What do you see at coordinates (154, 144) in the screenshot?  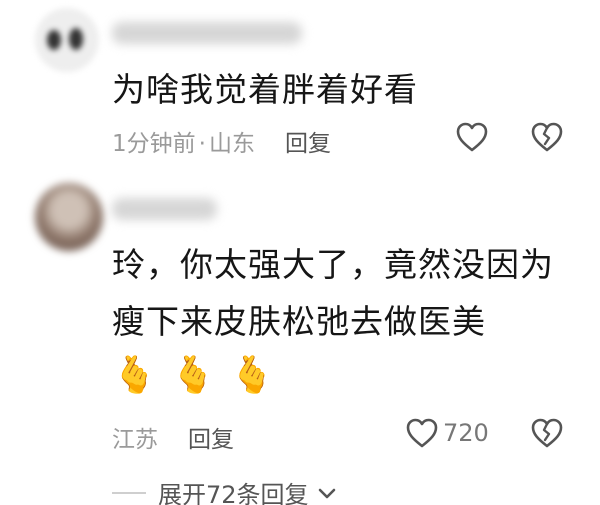 I see `comment-time: 1分钟前` at bounding box center [154, 144].